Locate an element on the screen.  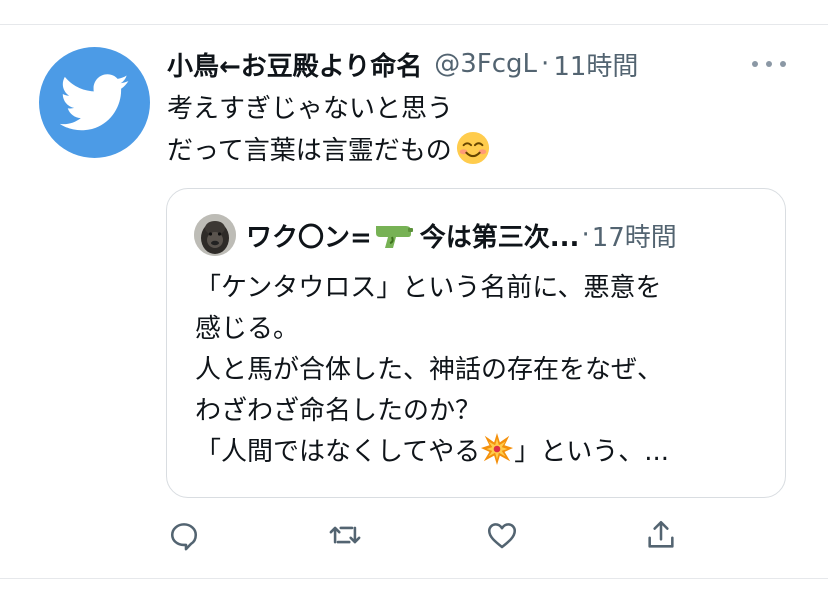
retweet-icon is located at coordinates (345, 535).